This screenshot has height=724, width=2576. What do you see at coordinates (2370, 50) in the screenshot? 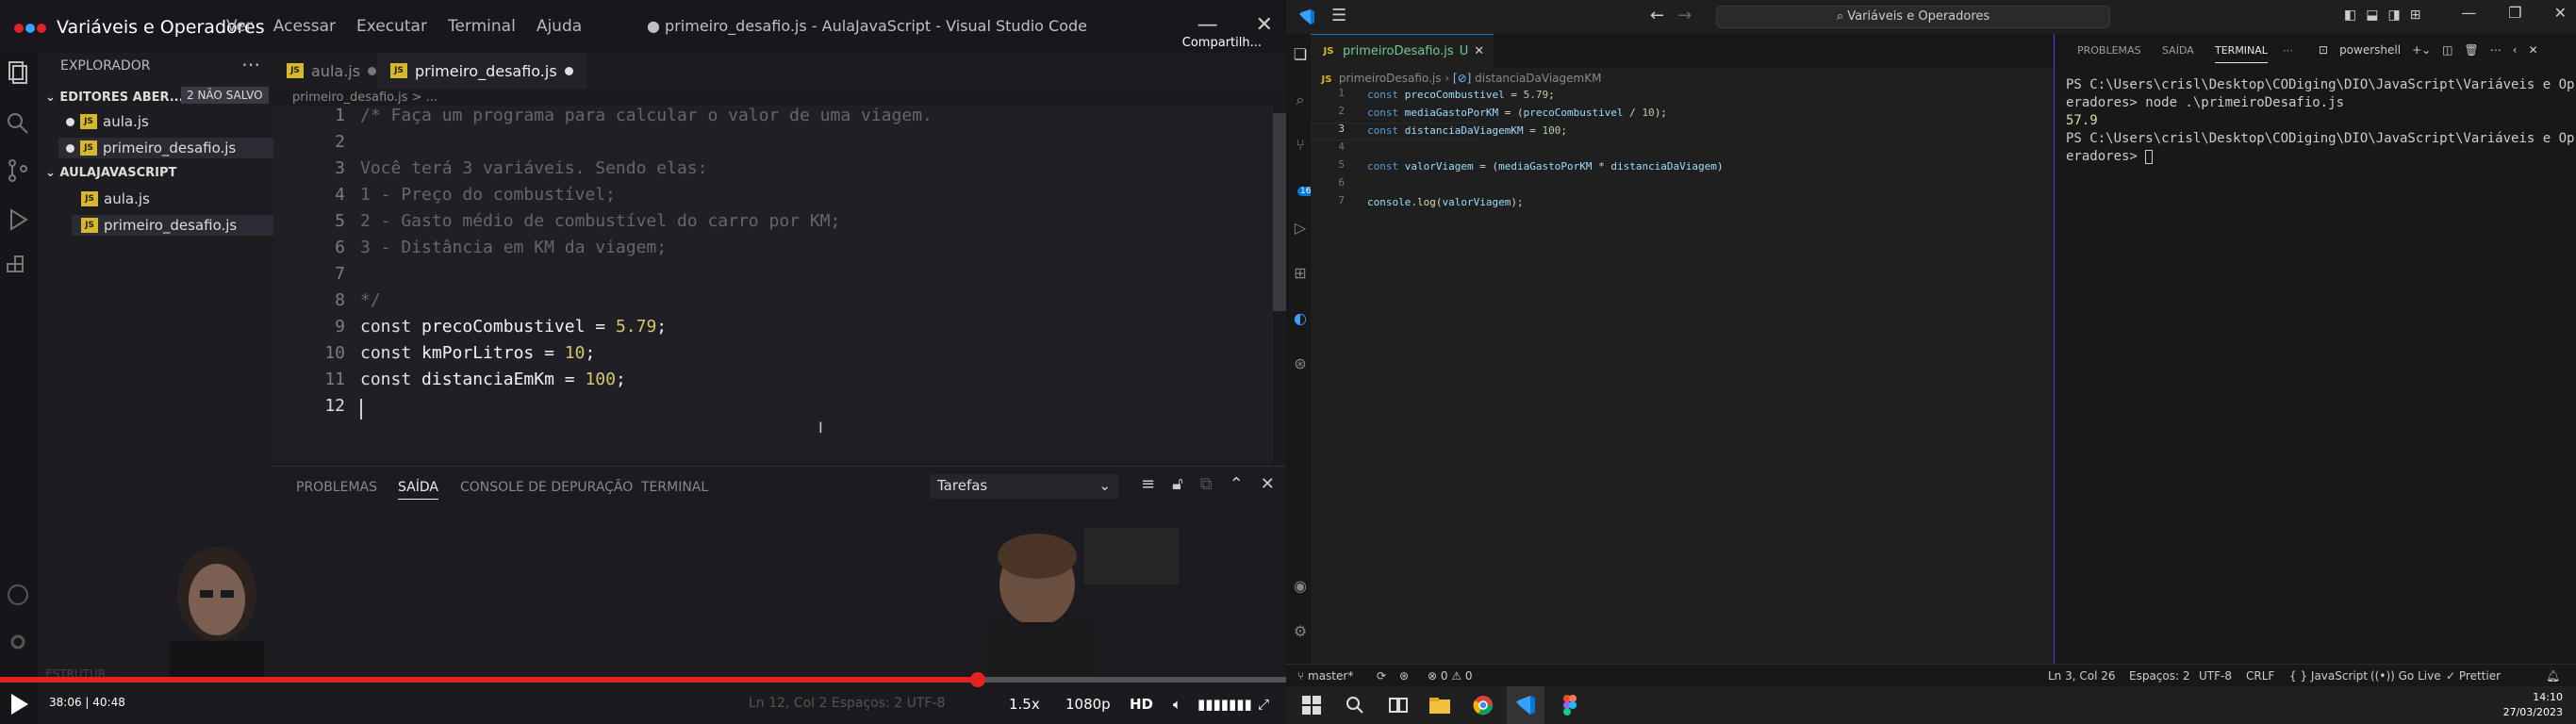
I see `shell-name: powershell` at bounding box center [2370, 50].